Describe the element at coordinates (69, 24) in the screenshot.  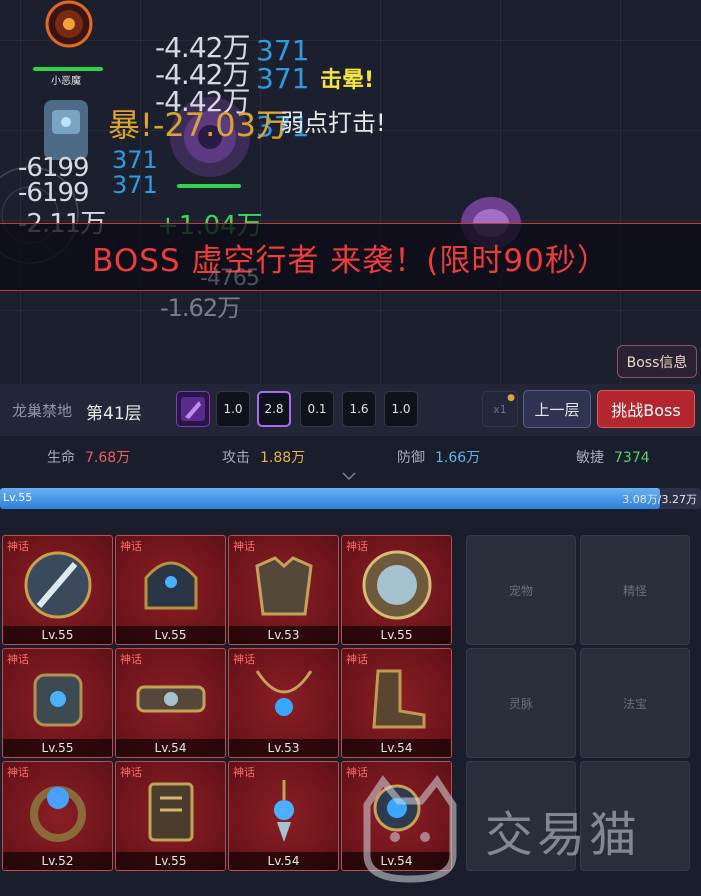
I see `imp-sprite-icon` at that location.